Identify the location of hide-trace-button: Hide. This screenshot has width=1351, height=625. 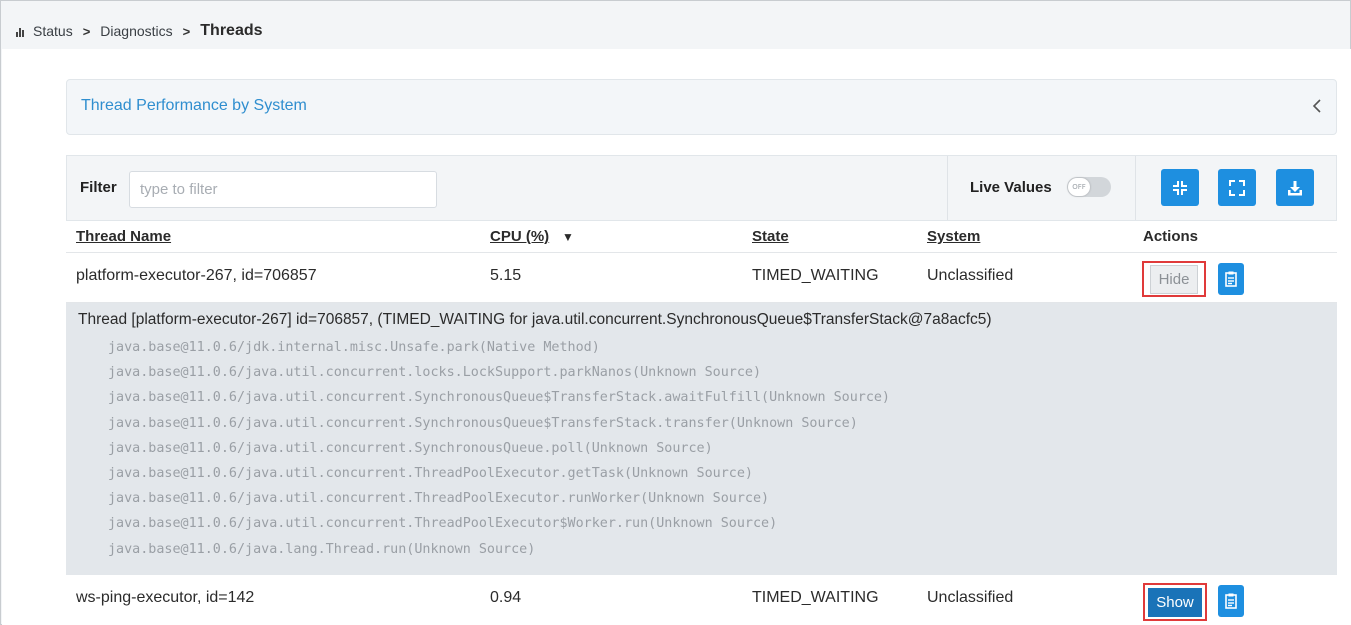
(1174, 279).